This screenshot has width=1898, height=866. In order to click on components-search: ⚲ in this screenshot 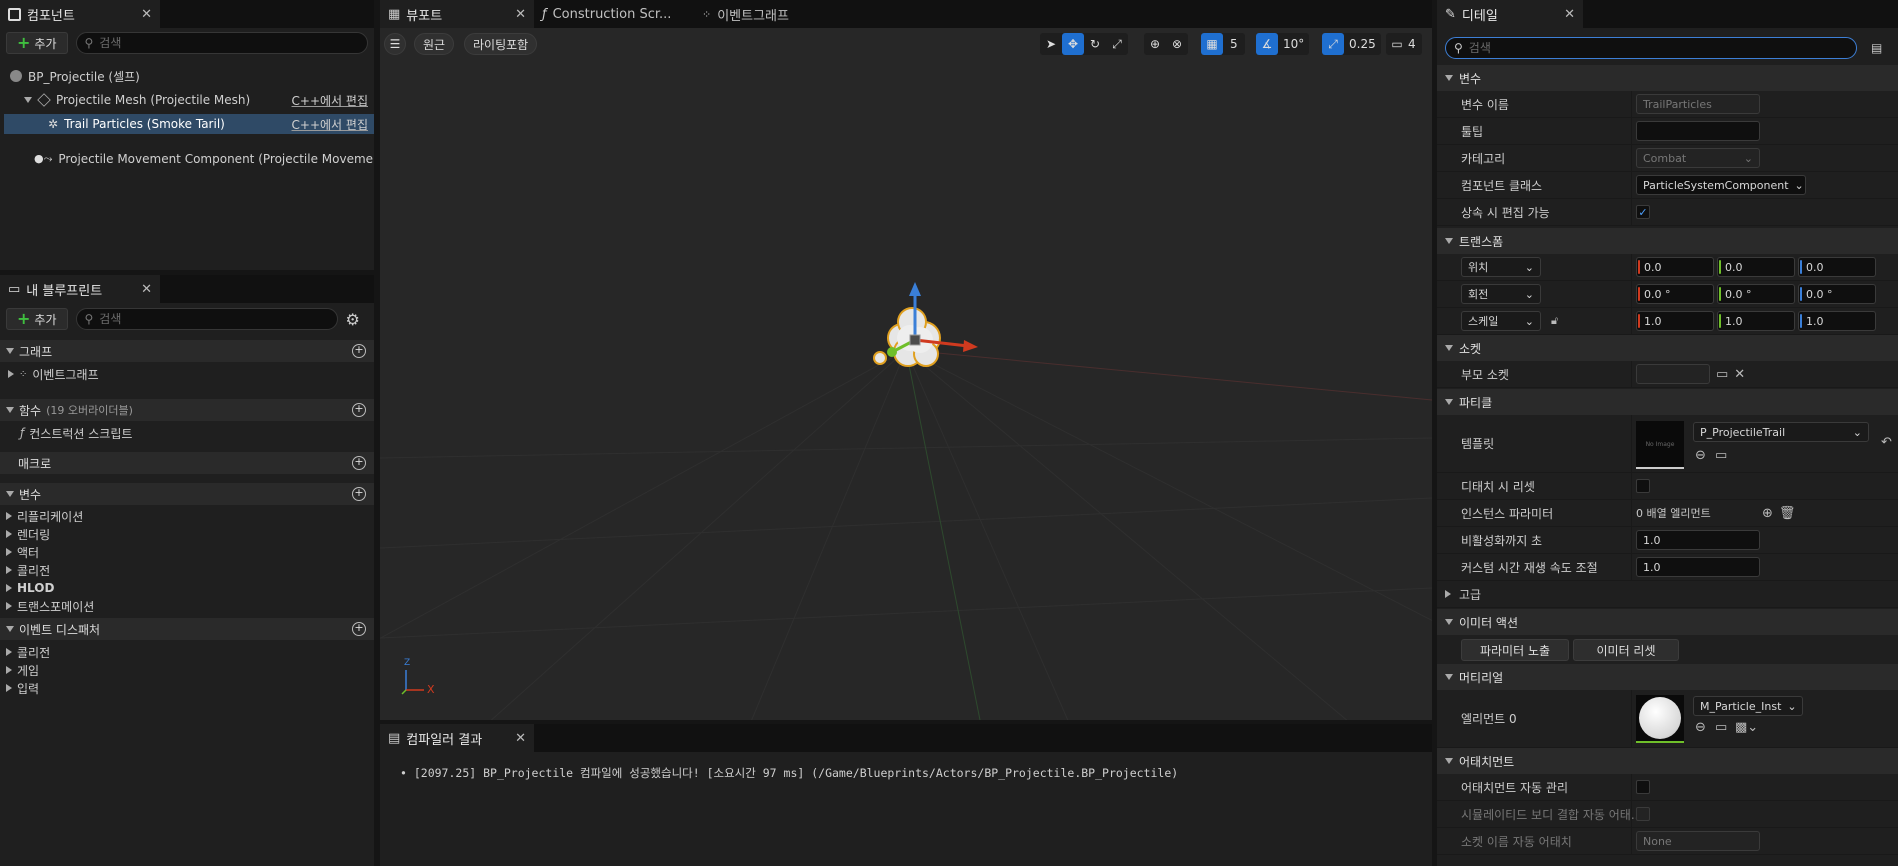, I will do `click(221, 43)`.